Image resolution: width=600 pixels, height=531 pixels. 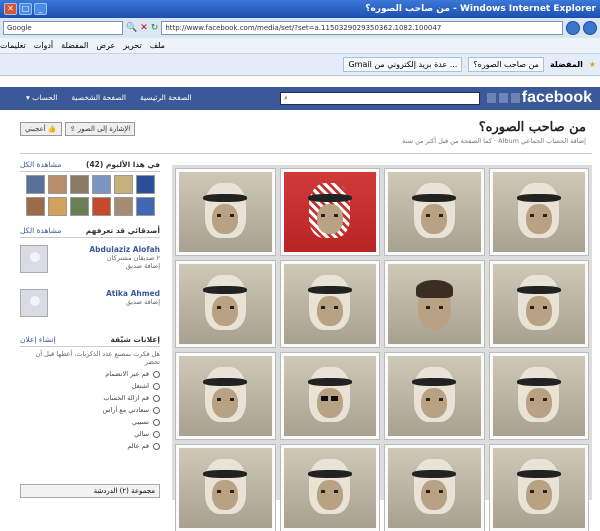 I want to click on minimize-window-icon: _, so click(x=40, y=9).